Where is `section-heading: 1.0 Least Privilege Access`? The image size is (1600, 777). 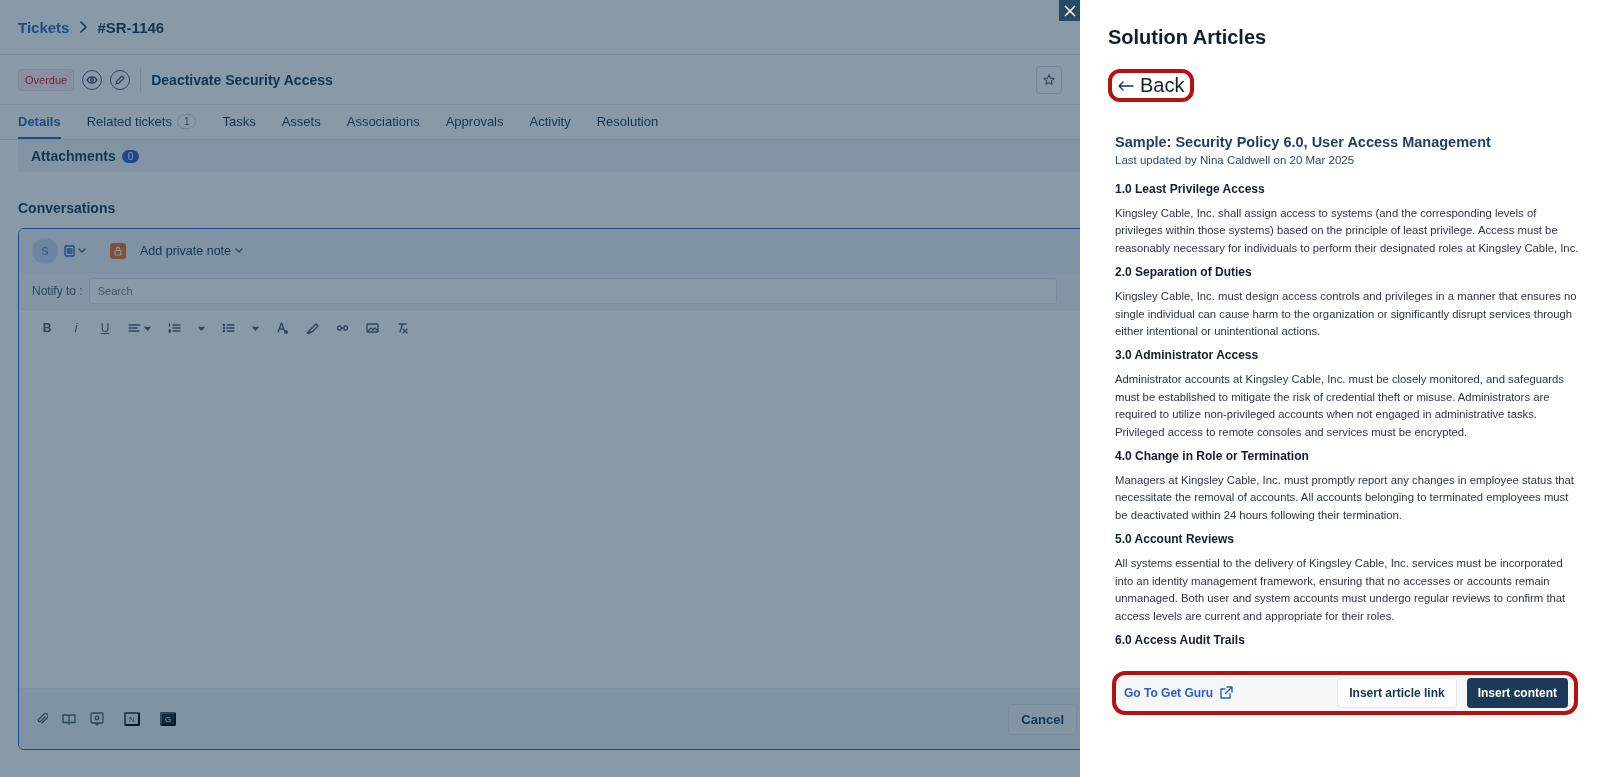 section-heading: 1.0 Least Privilege Access is located at coordinates (1190, 189).